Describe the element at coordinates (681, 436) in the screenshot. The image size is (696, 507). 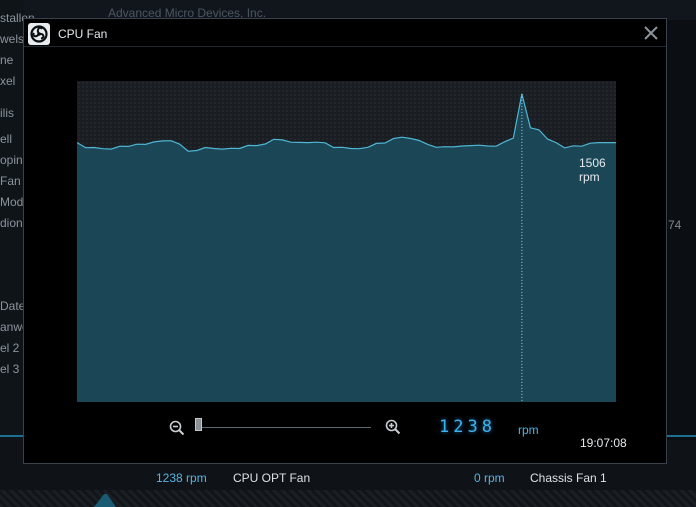
I see `glow-line-right` at that location.